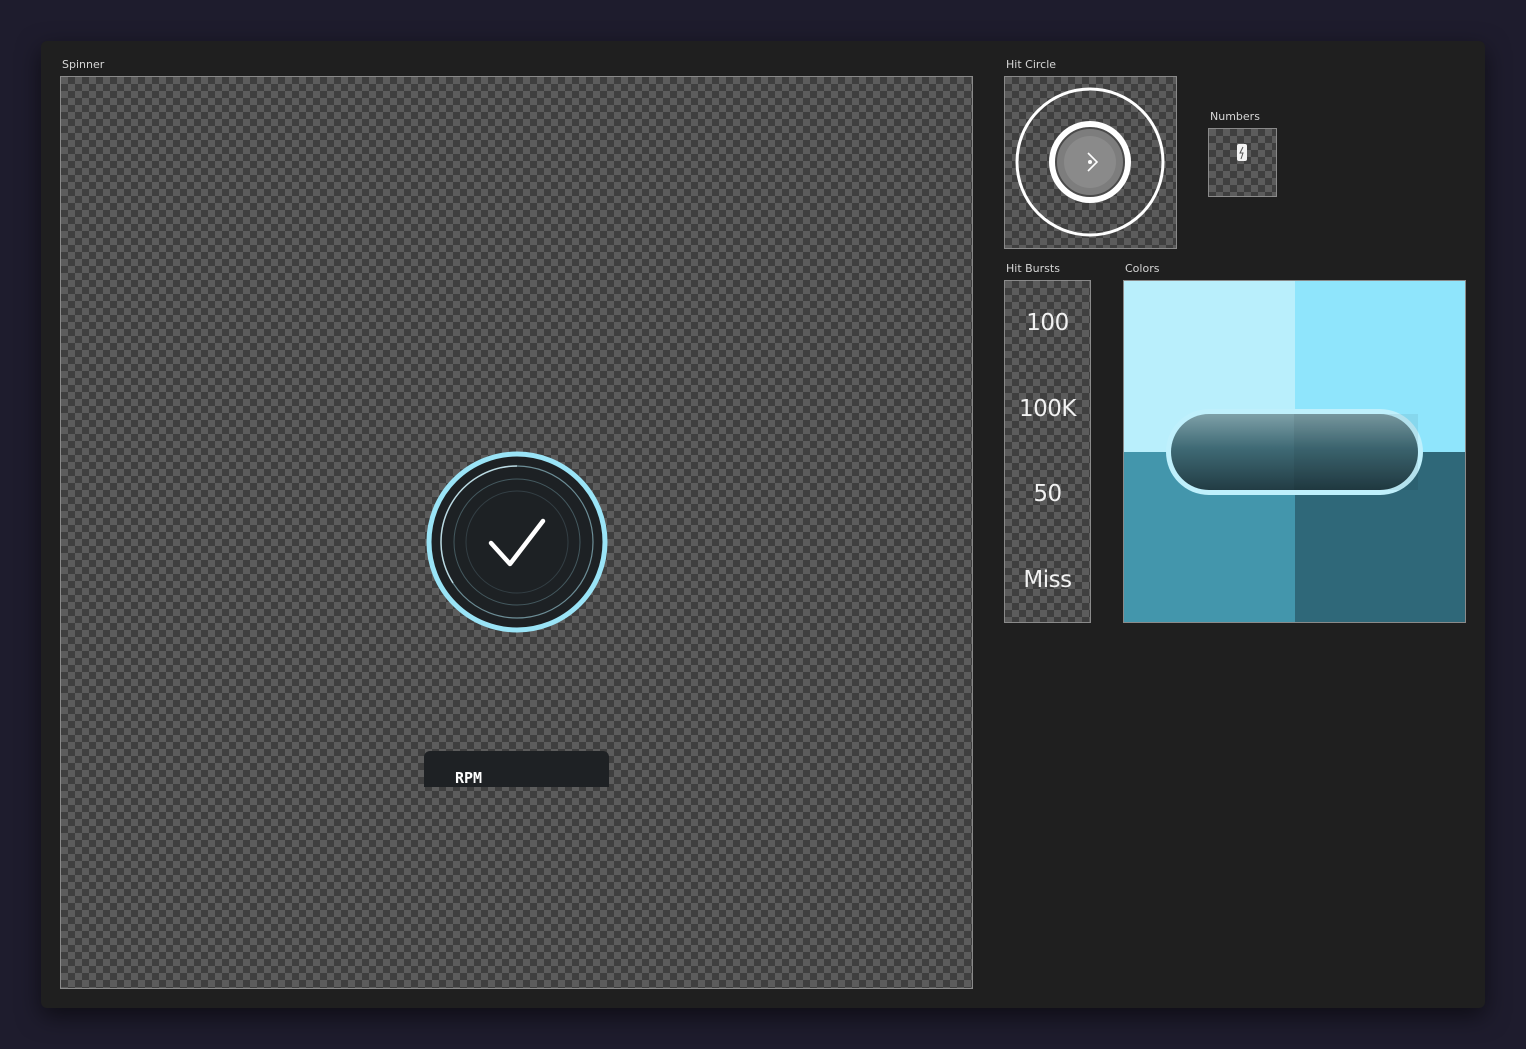 Image resolution: width=1526 pixels, height=1049 pixels. I want to click on hit-bursts-section-label: Hit Bursts, so click(1033, 268).